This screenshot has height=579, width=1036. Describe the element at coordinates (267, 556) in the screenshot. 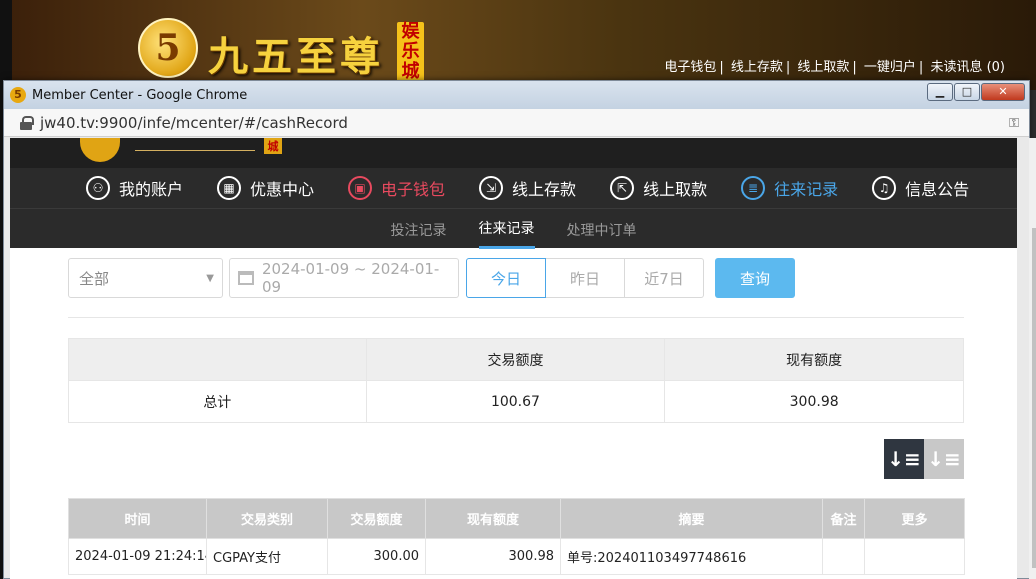

I see `cell-type: CGPAY支付` at that location.